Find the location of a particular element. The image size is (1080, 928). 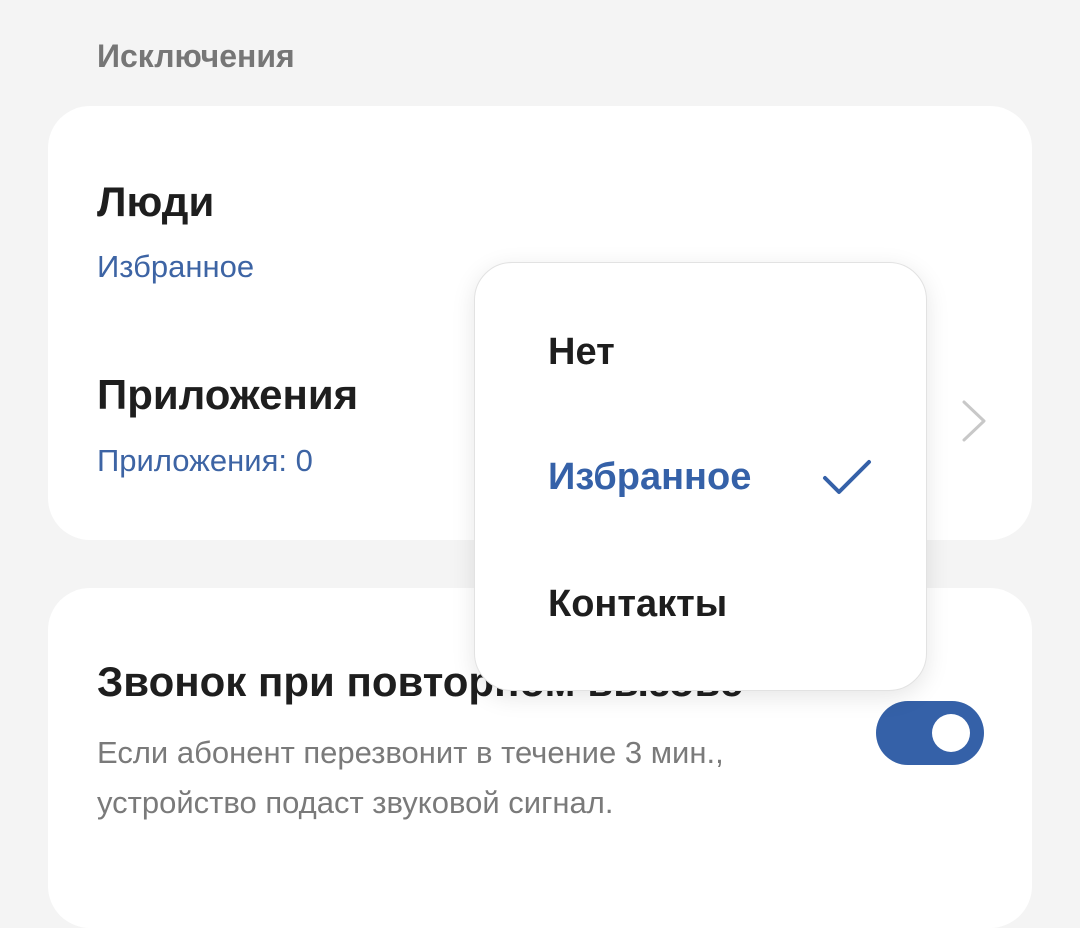

people-value: Избранное is located at coordinates (176, 266).